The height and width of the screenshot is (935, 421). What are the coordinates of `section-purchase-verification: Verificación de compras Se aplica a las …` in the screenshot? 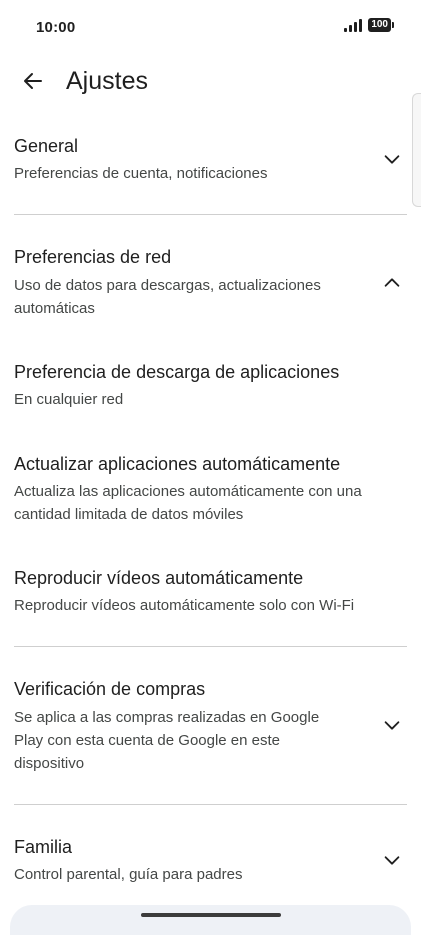 It's located at (210, 726).